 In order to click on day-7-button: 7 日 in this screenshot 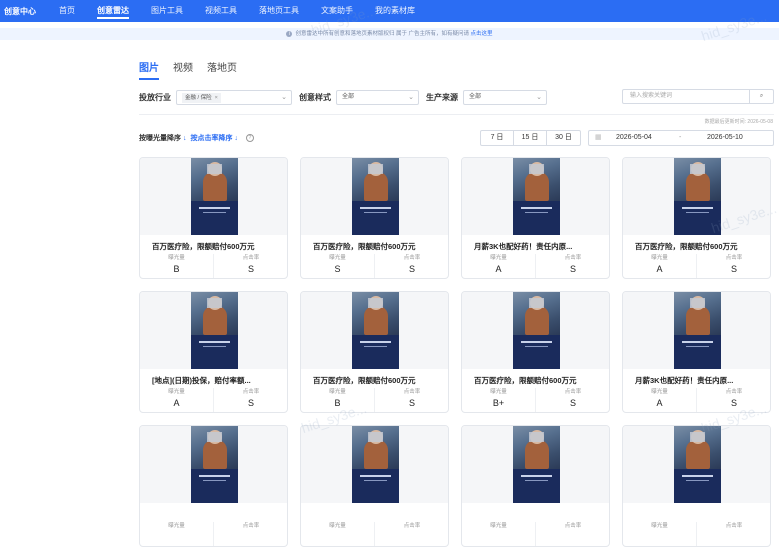, I will do `click(497, 138)`.